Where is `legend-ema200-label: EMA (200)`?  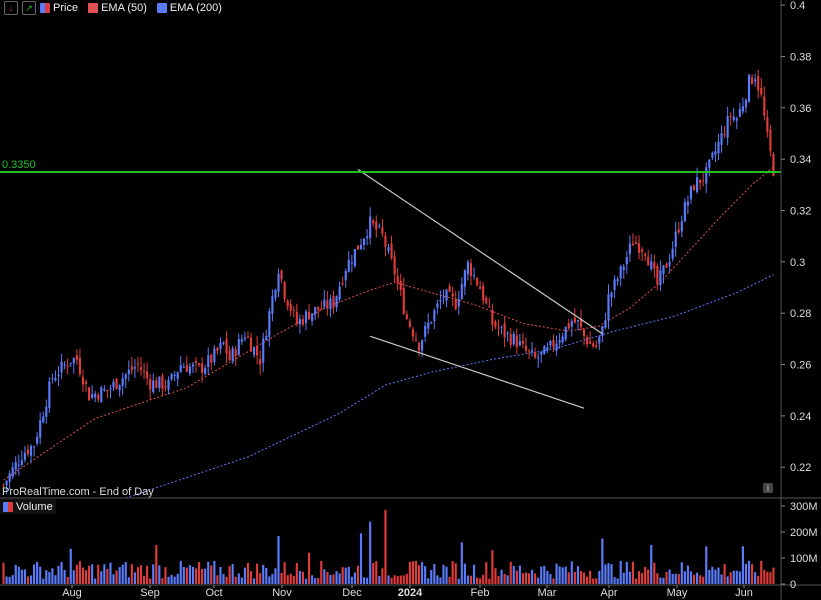 legend-ema200-label: EMA (200) is located at coordinates (195, 8).